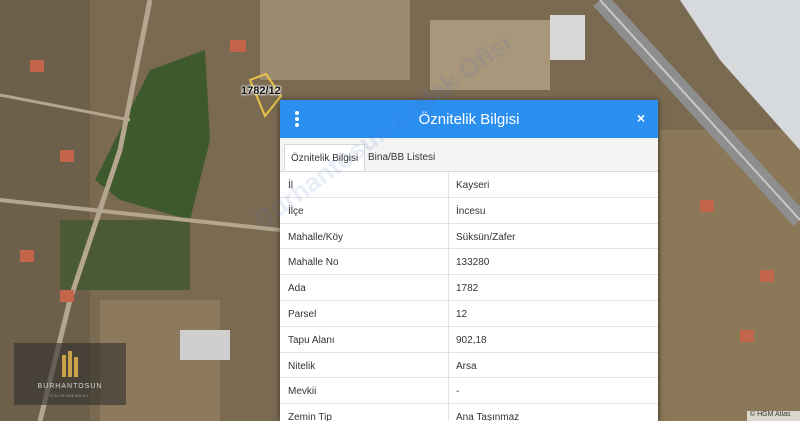 The image size is (800, 421). What do you see at coordinates (302, 366) in the screenshot?
I see `row-key: Nitelik` at bounding box center [302, 366].